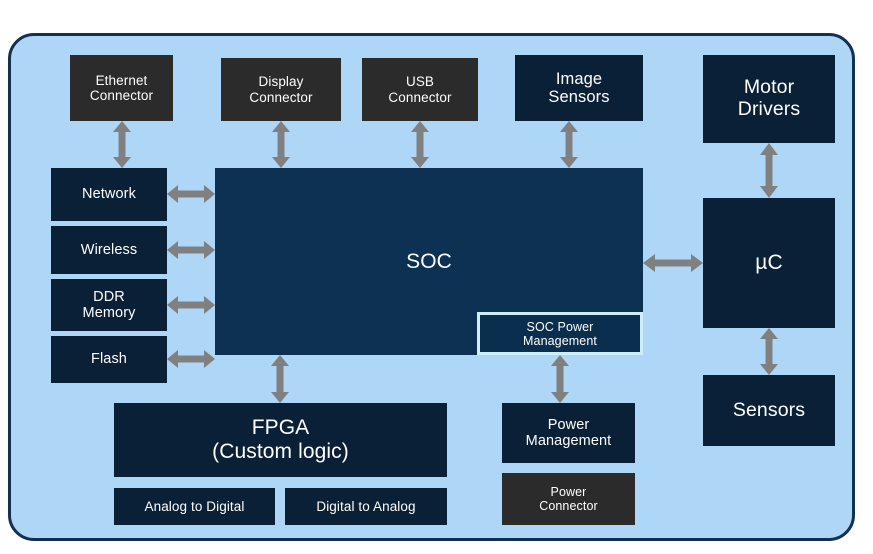 Image resolution: width=873 pixels, height=554 pixels. I want to click on block-motor-drivers: Motor Drivers, so click(769, 99).